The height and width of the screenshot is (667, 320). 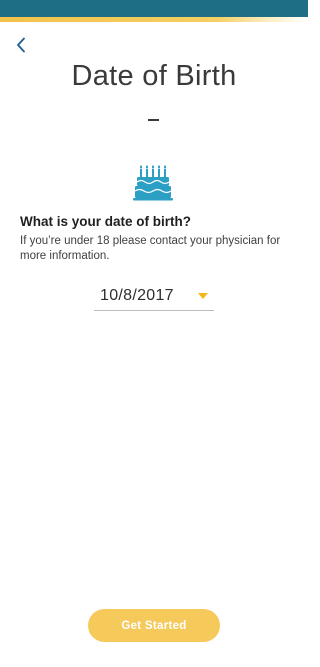 I want to click on caret-down-icon, so click(x=203, y=296).